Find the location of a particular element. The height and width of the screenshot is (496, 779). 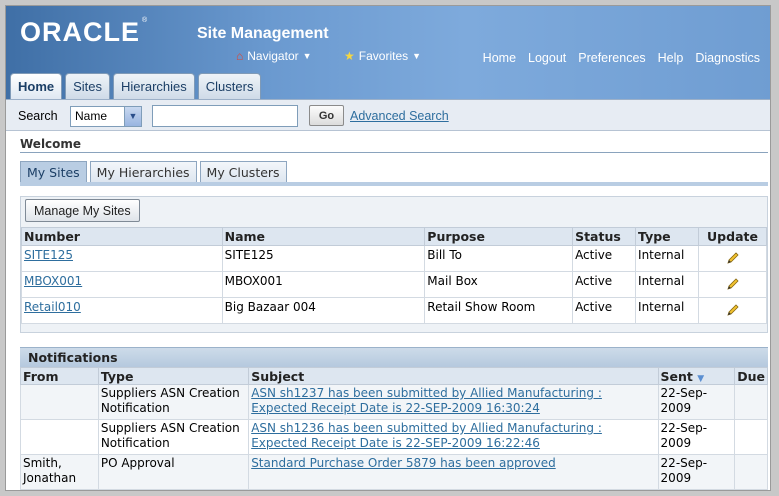

main-tabs: Home Sites Hierarchies Clusters is located at coordinates (136, 86).